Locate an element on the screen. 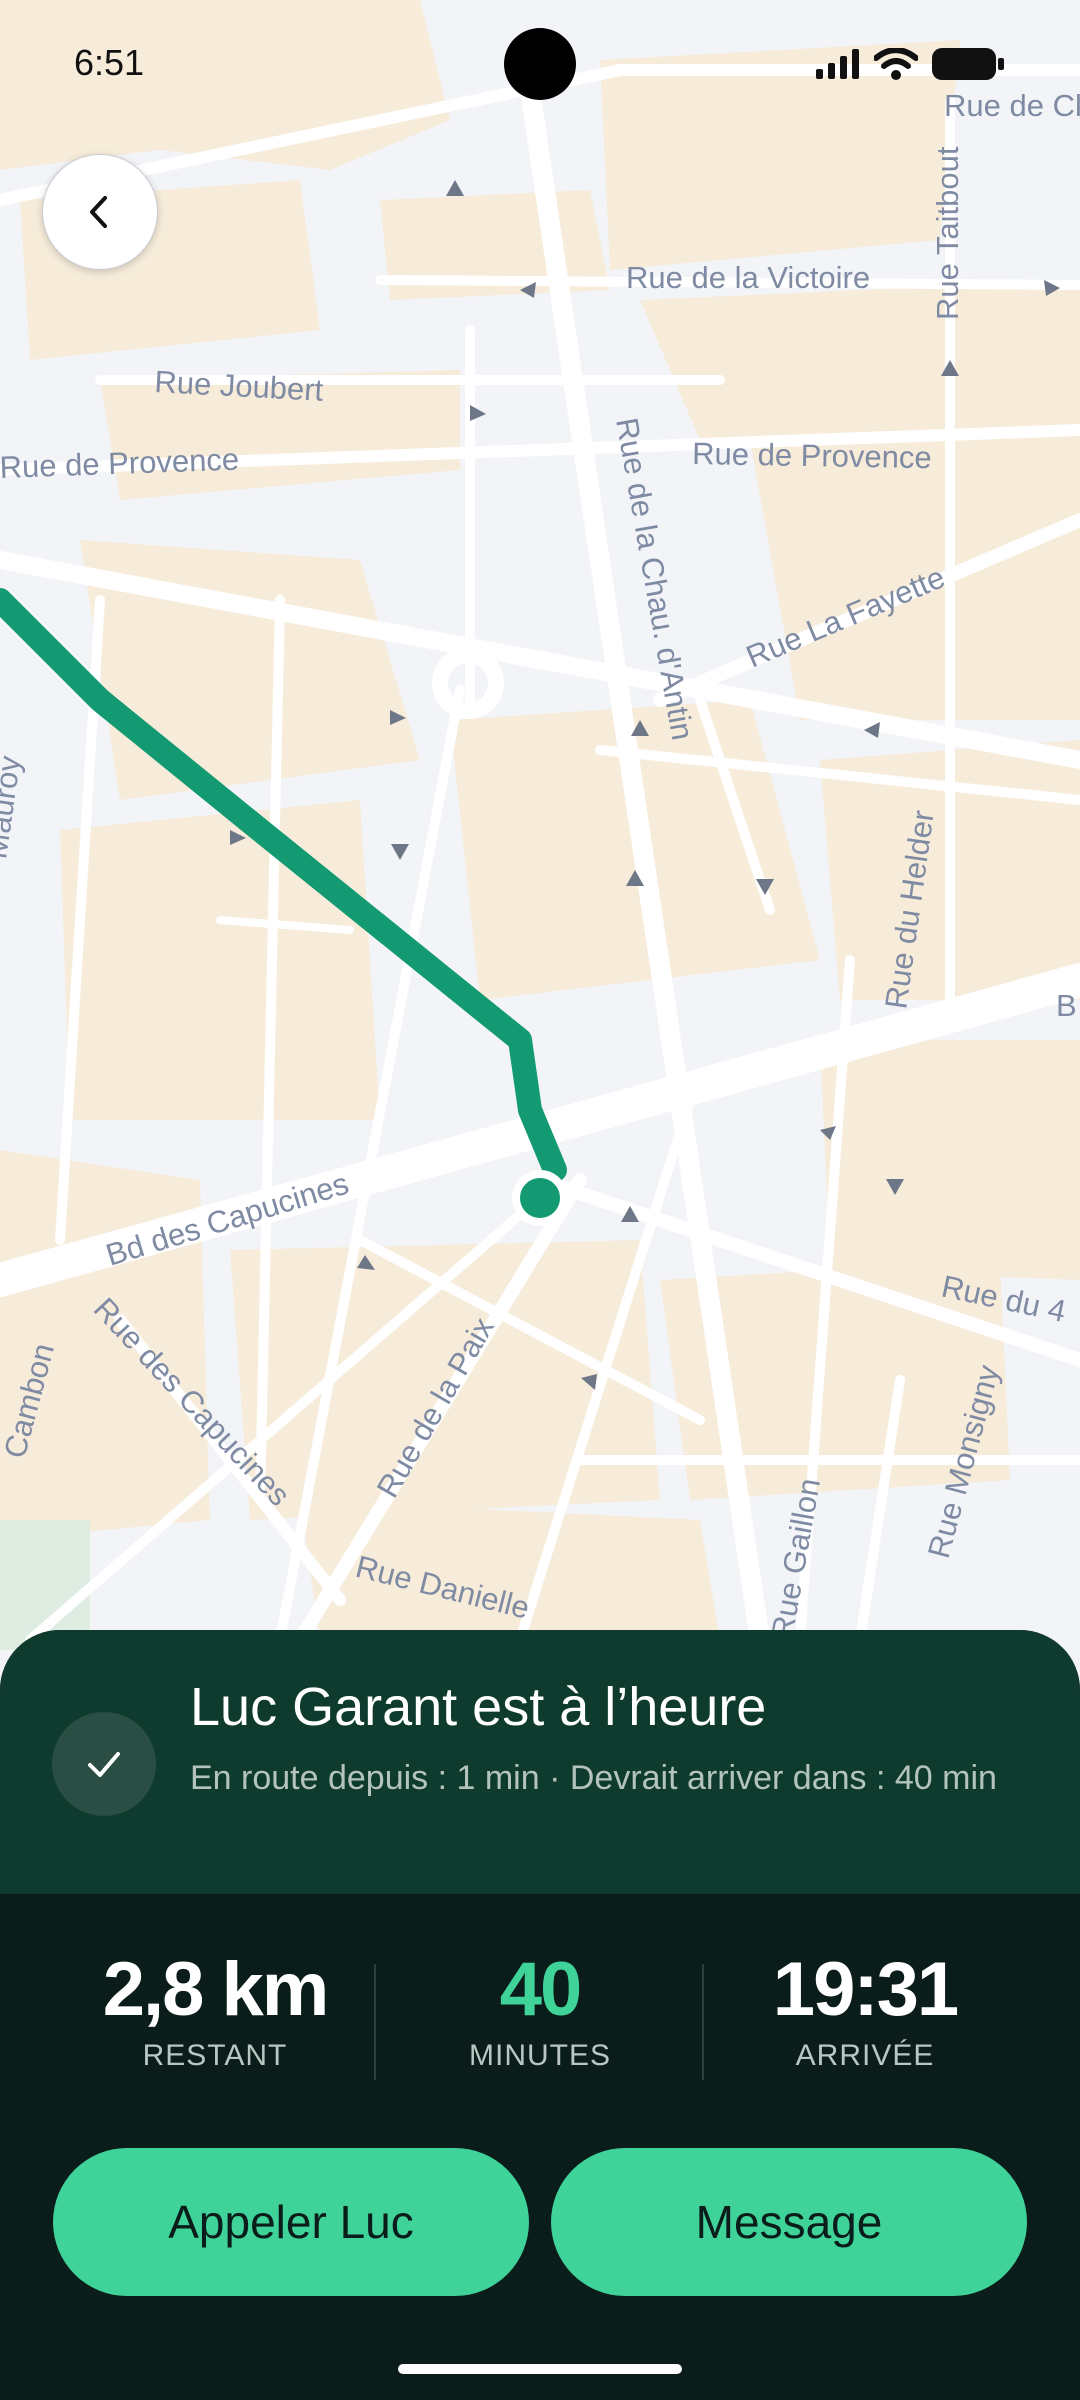 Image resolution: width=1080 pixels, height=2400 pixels. chevron-left-icon is located at coordinates (98, 212).